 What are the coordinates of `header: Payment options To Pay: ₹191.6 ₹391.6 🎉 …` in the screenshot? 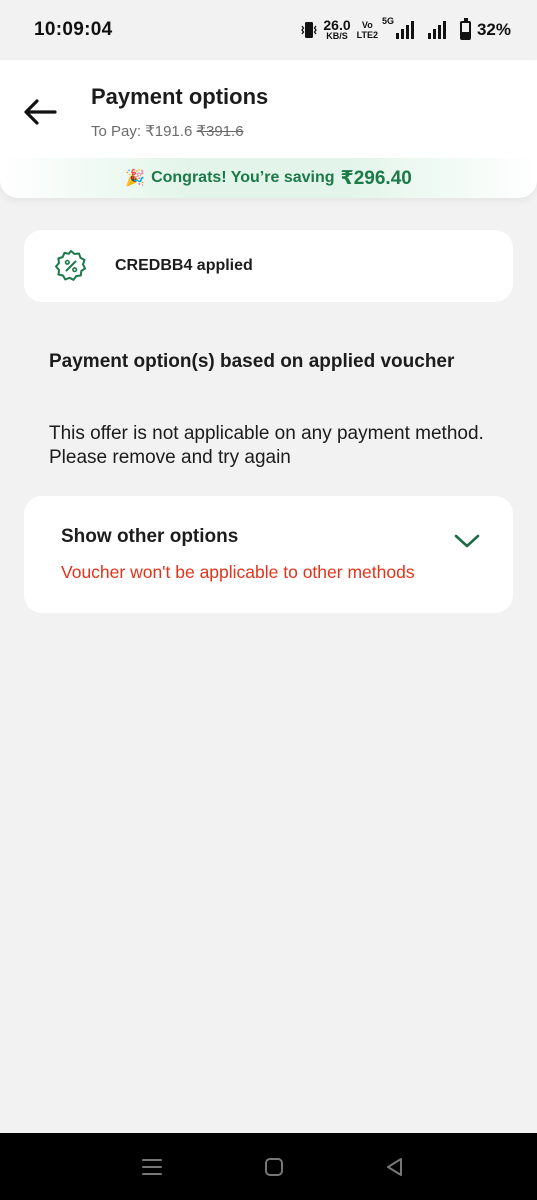 It's located at (268, 129).